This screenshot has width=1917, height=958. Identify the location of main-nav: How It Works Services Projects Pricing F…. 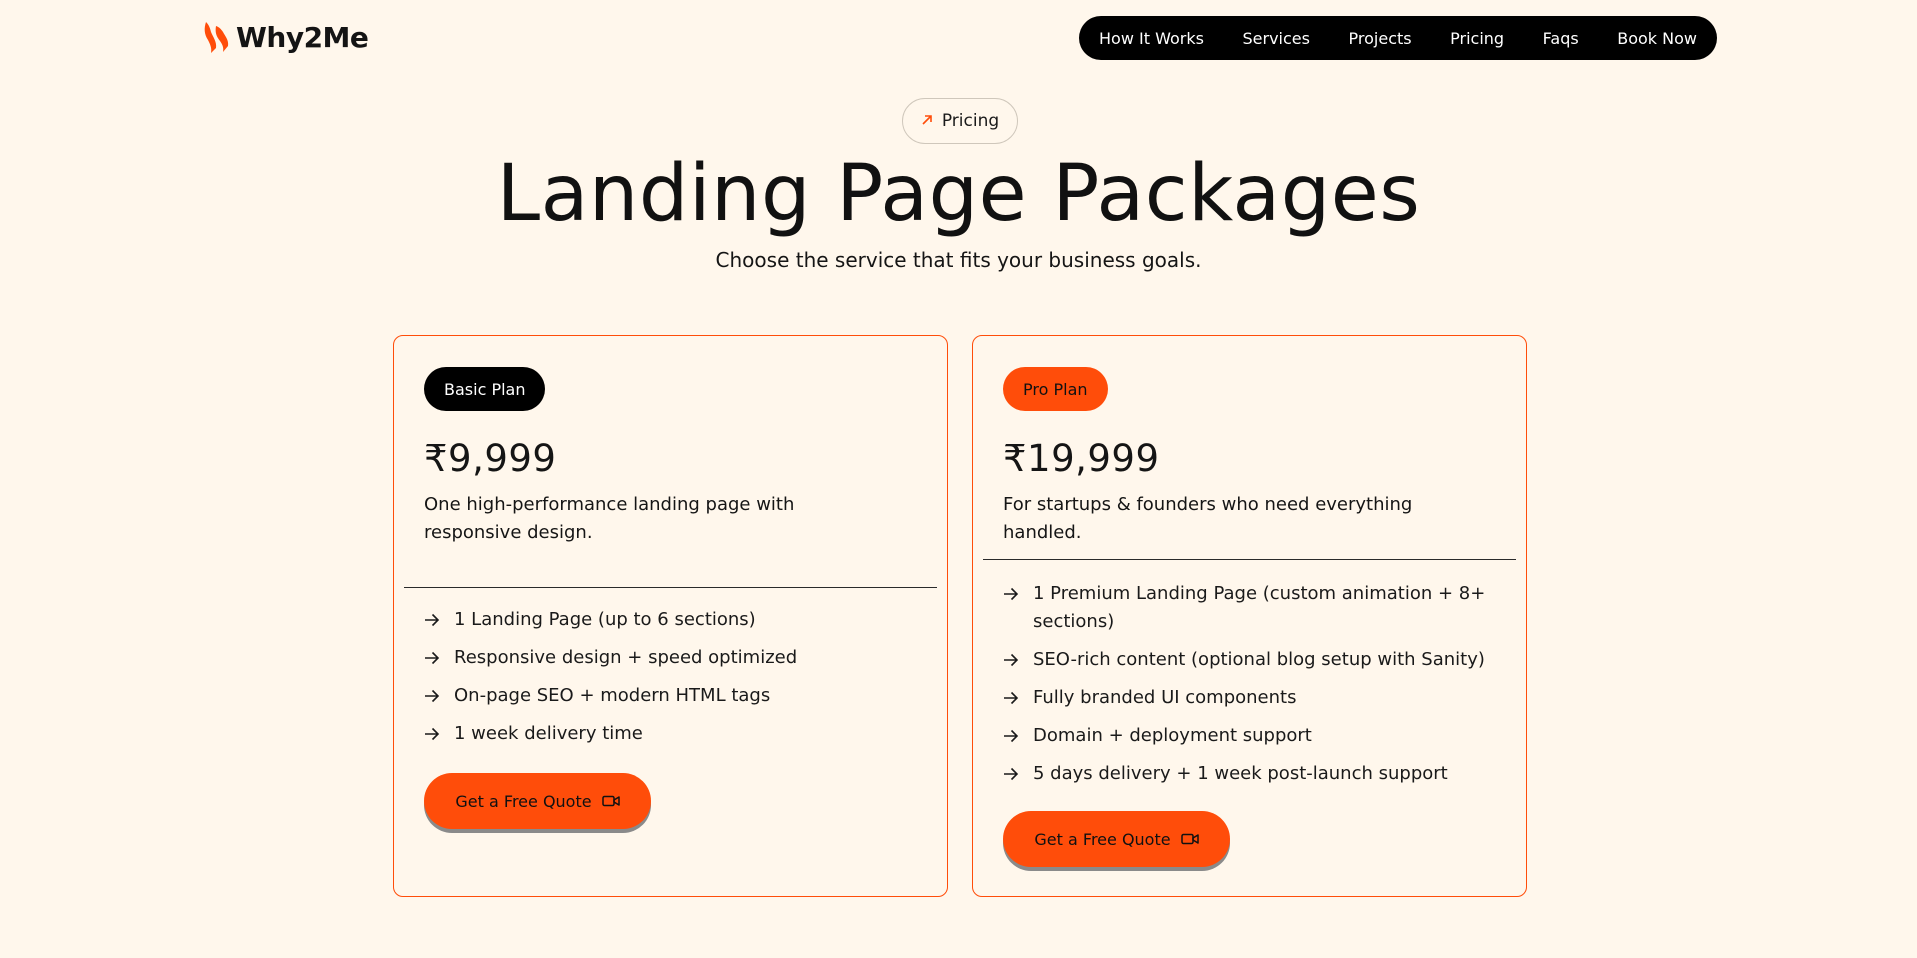
(1398, 38).